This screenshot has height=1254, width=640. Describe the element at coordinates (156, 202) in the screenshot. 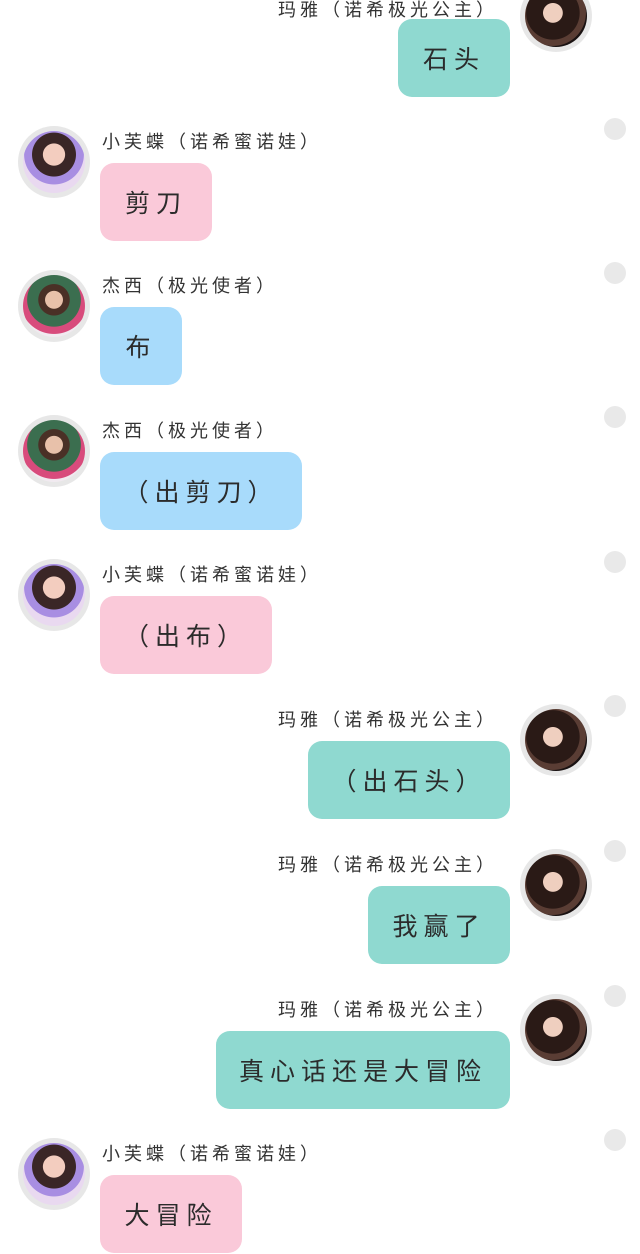

I see `message-bubble: 剪刀` at that location.